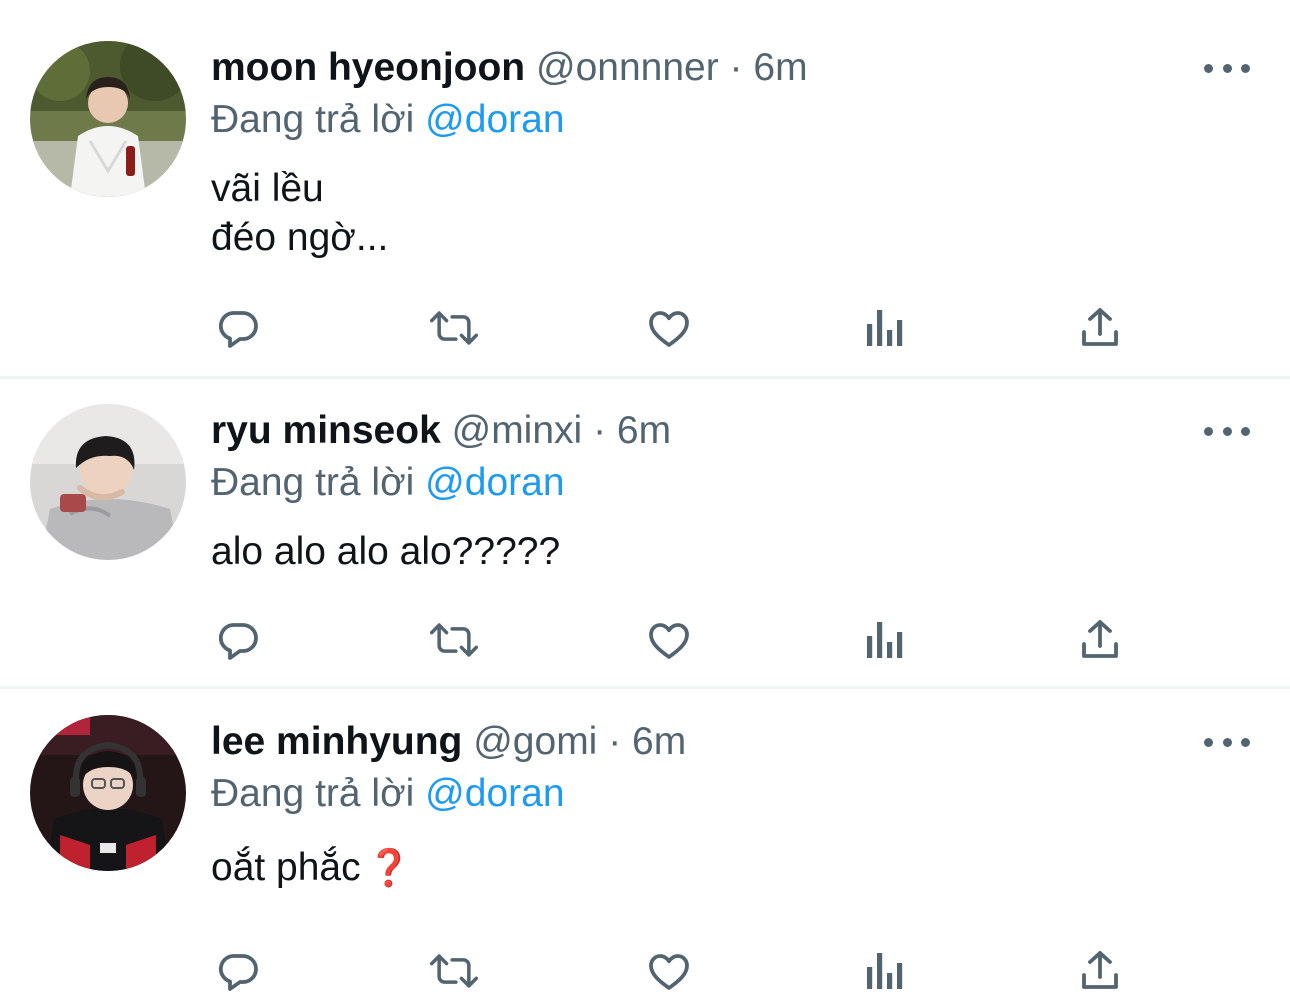 The width and height of the screenshot is (1290, 1008). What do you see at coordinates (368, 67) in the screenshot?
I see `display-name: moon hyeonjoon` at bounding box center [368, 67].